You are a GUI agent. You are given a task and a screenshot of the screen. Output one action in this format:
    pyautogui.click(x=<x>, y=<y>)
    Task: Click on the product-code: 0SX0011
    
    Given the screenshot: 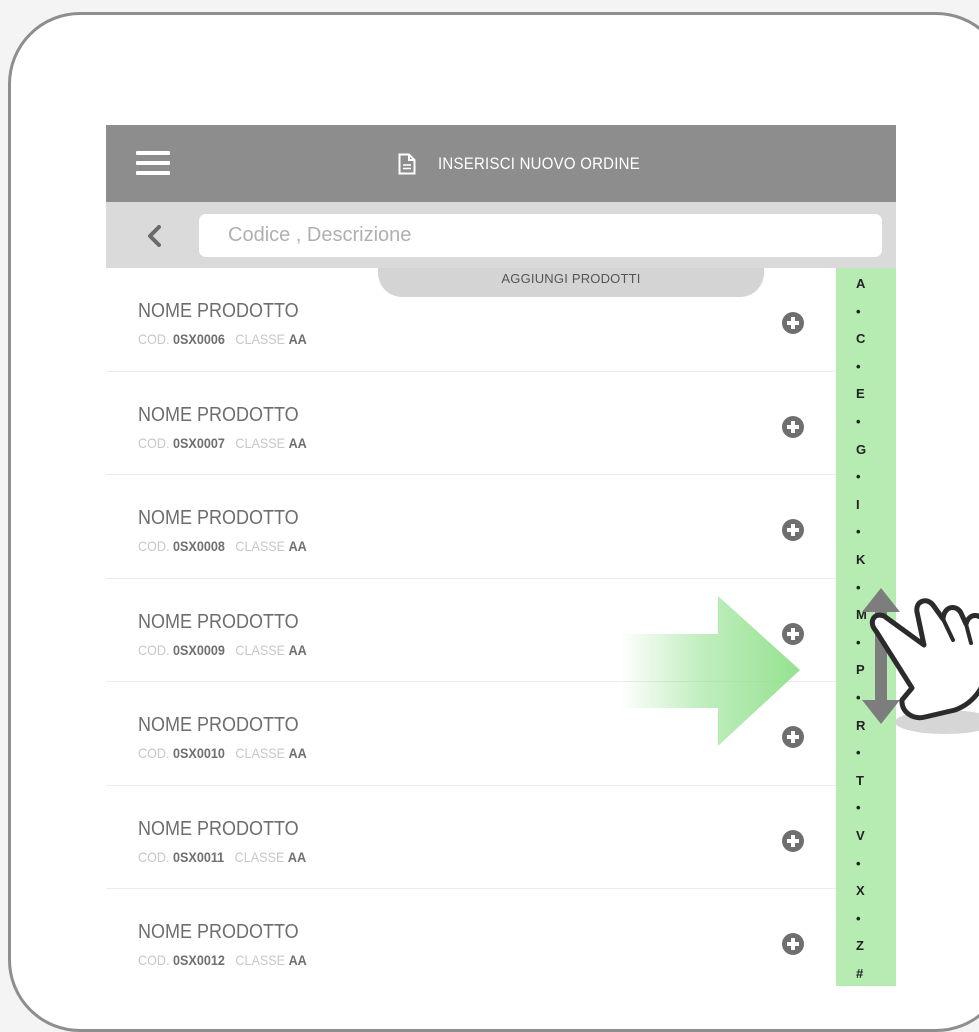 What is the action you would take?
    pyautogui.click(x=199, y=856)
    